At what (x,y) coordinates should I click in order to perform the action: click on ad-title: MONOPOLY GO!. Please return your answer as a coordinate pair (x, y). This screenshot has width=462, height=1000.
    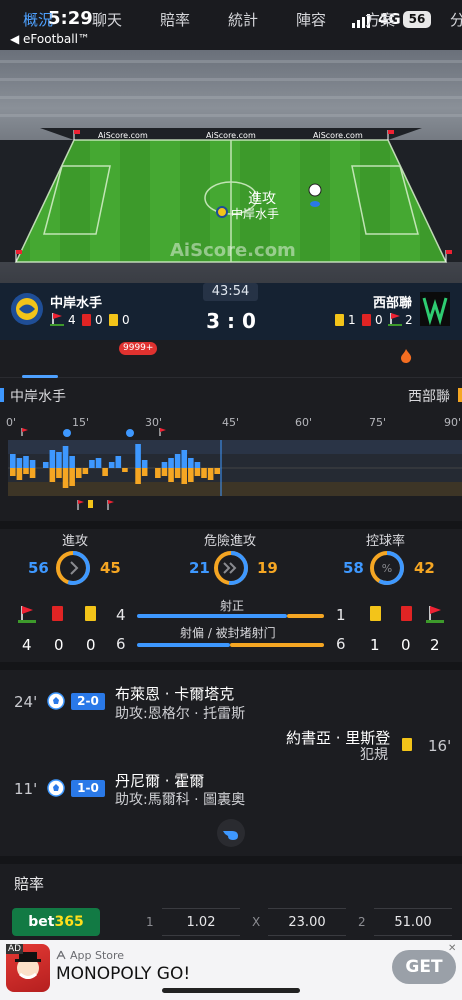
    Looking at the image, I should click on (123, 974).